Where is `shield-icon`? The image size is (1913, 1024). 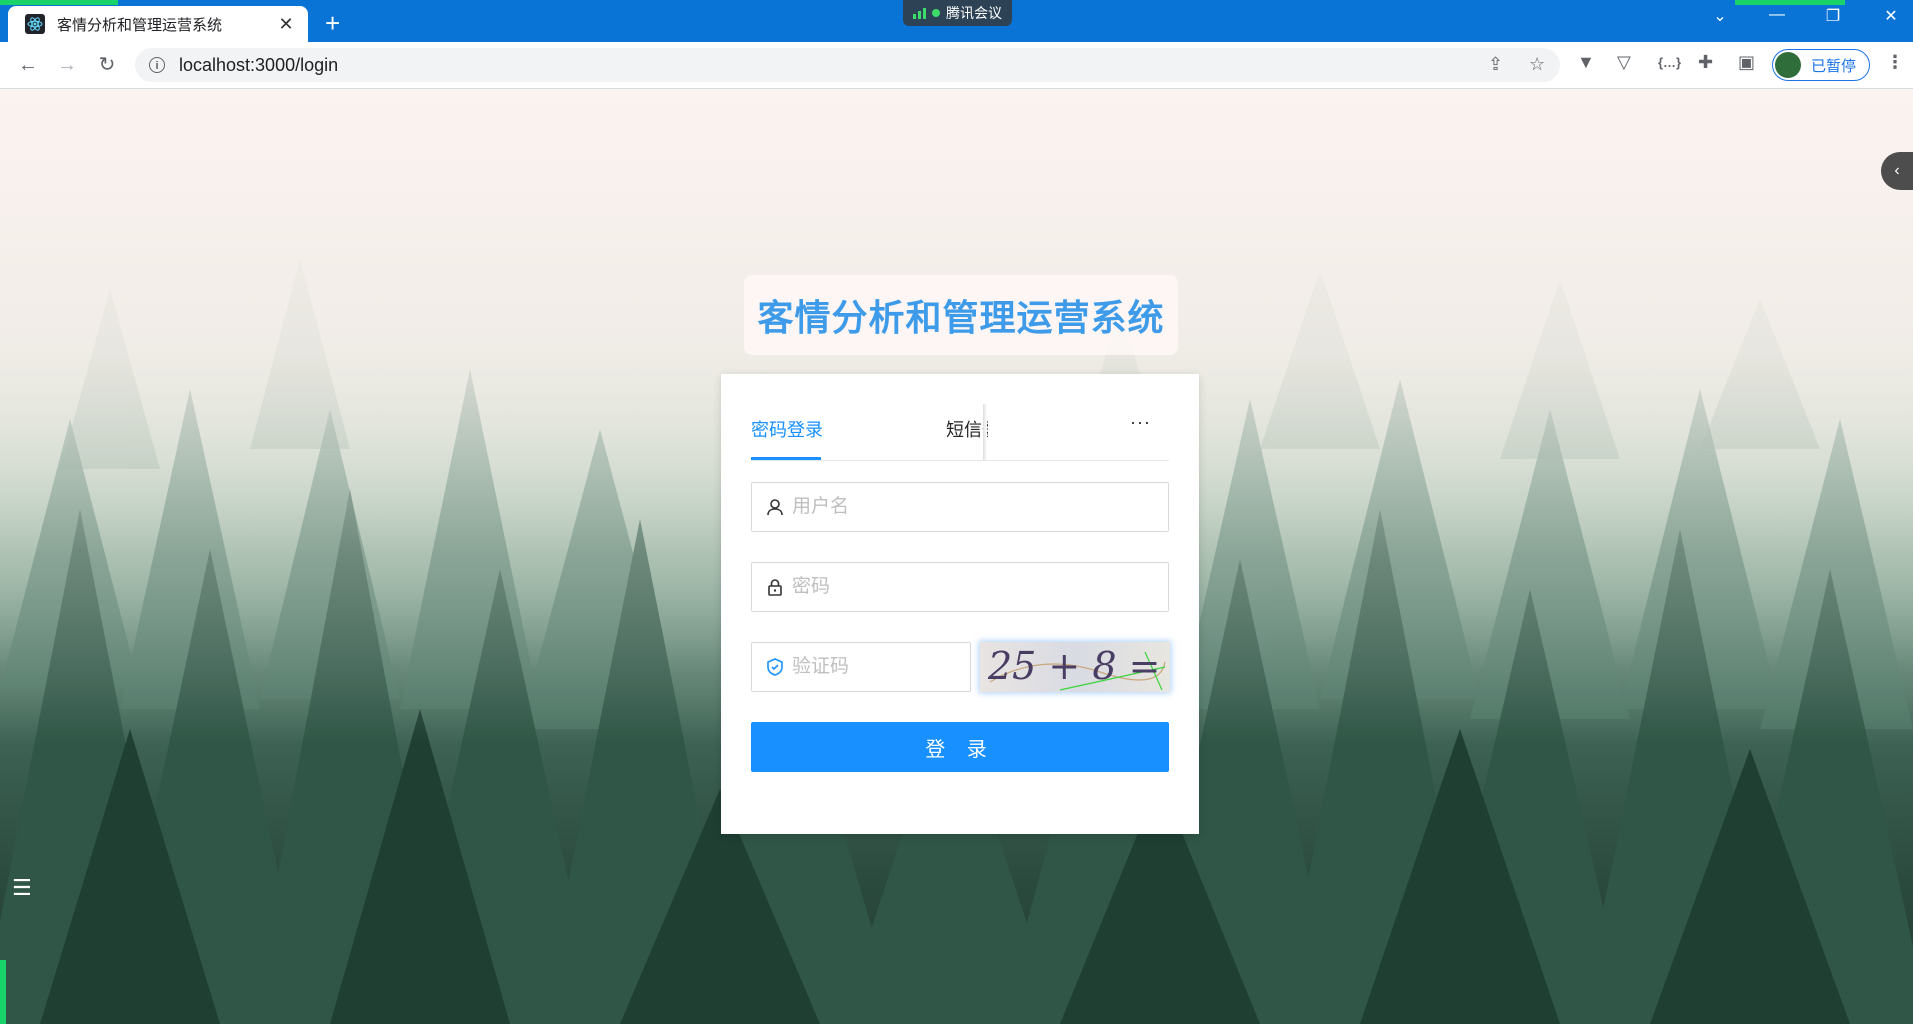
shield-icon is located at coordinates (775, 667).